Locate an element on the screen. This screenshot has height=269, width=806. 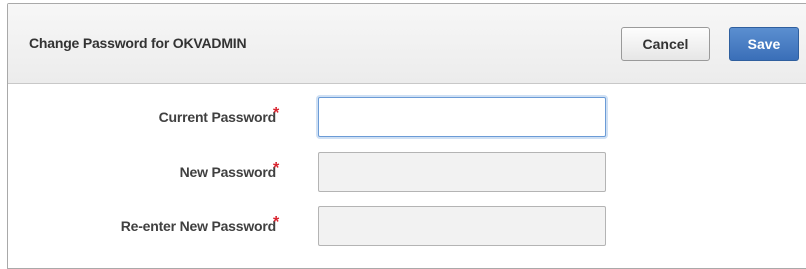
current-password-label: Current Password is located at coordinates (217, 117).